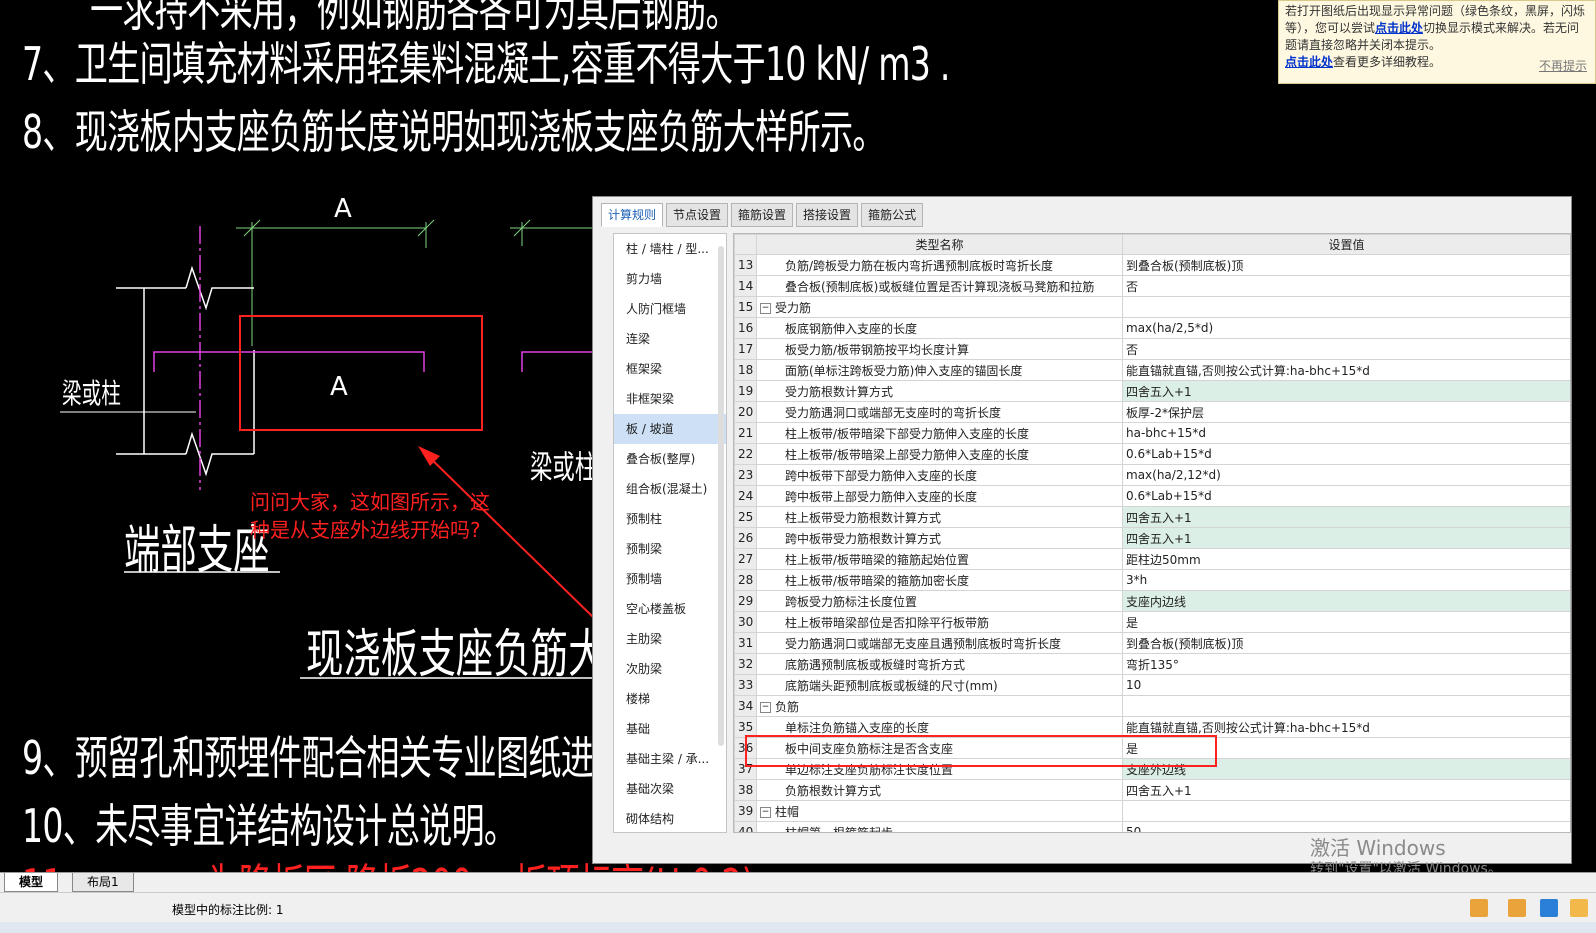 The height and width of the screenshot is (933, 1596). Describe the element at coordinates (670, 459) in the screenshot. I see `component-item: 叠合板(整厚)` at that location.